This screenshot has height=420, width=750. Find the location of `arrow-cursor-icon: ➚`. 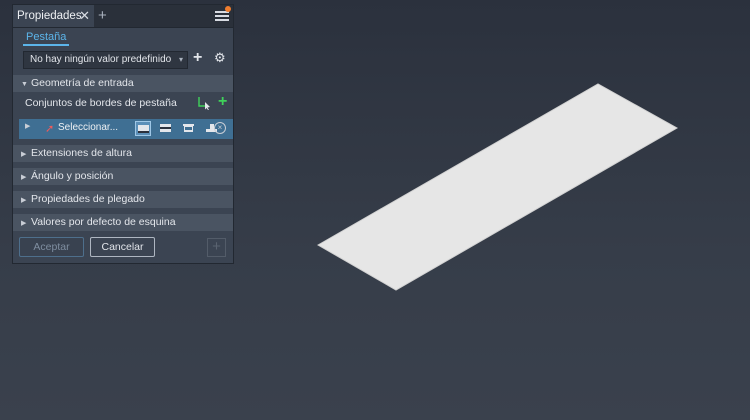

arrow-cursor-icon: ➚ is located at coordinates (50, 129).